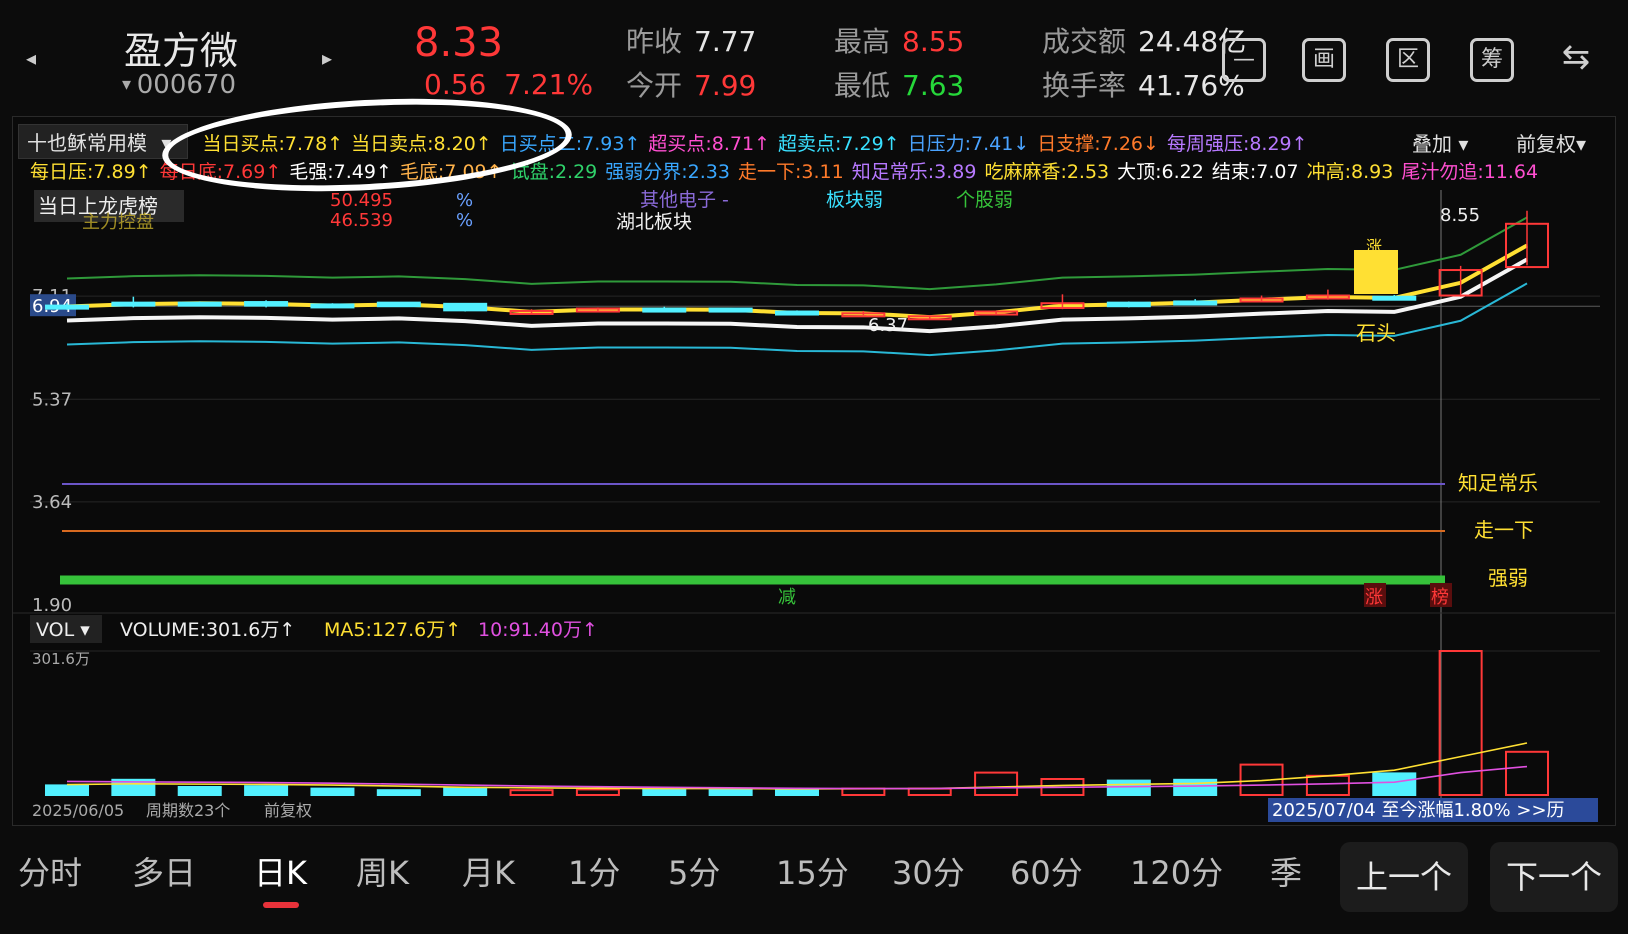 The width and height of the screenshot is (1628, 934). I want to click on hidden-label: 主力控盘, so click(118, 222).